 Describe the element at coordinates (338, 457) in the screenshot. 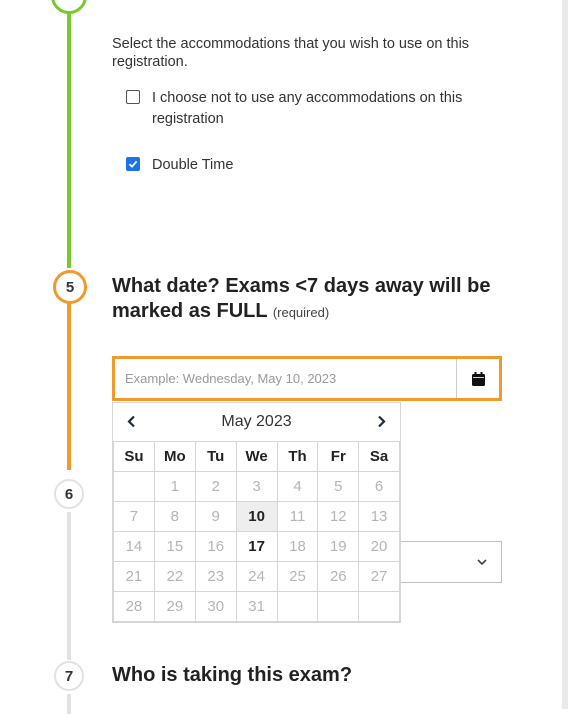

I see `weekday-header: Fr` at that location.